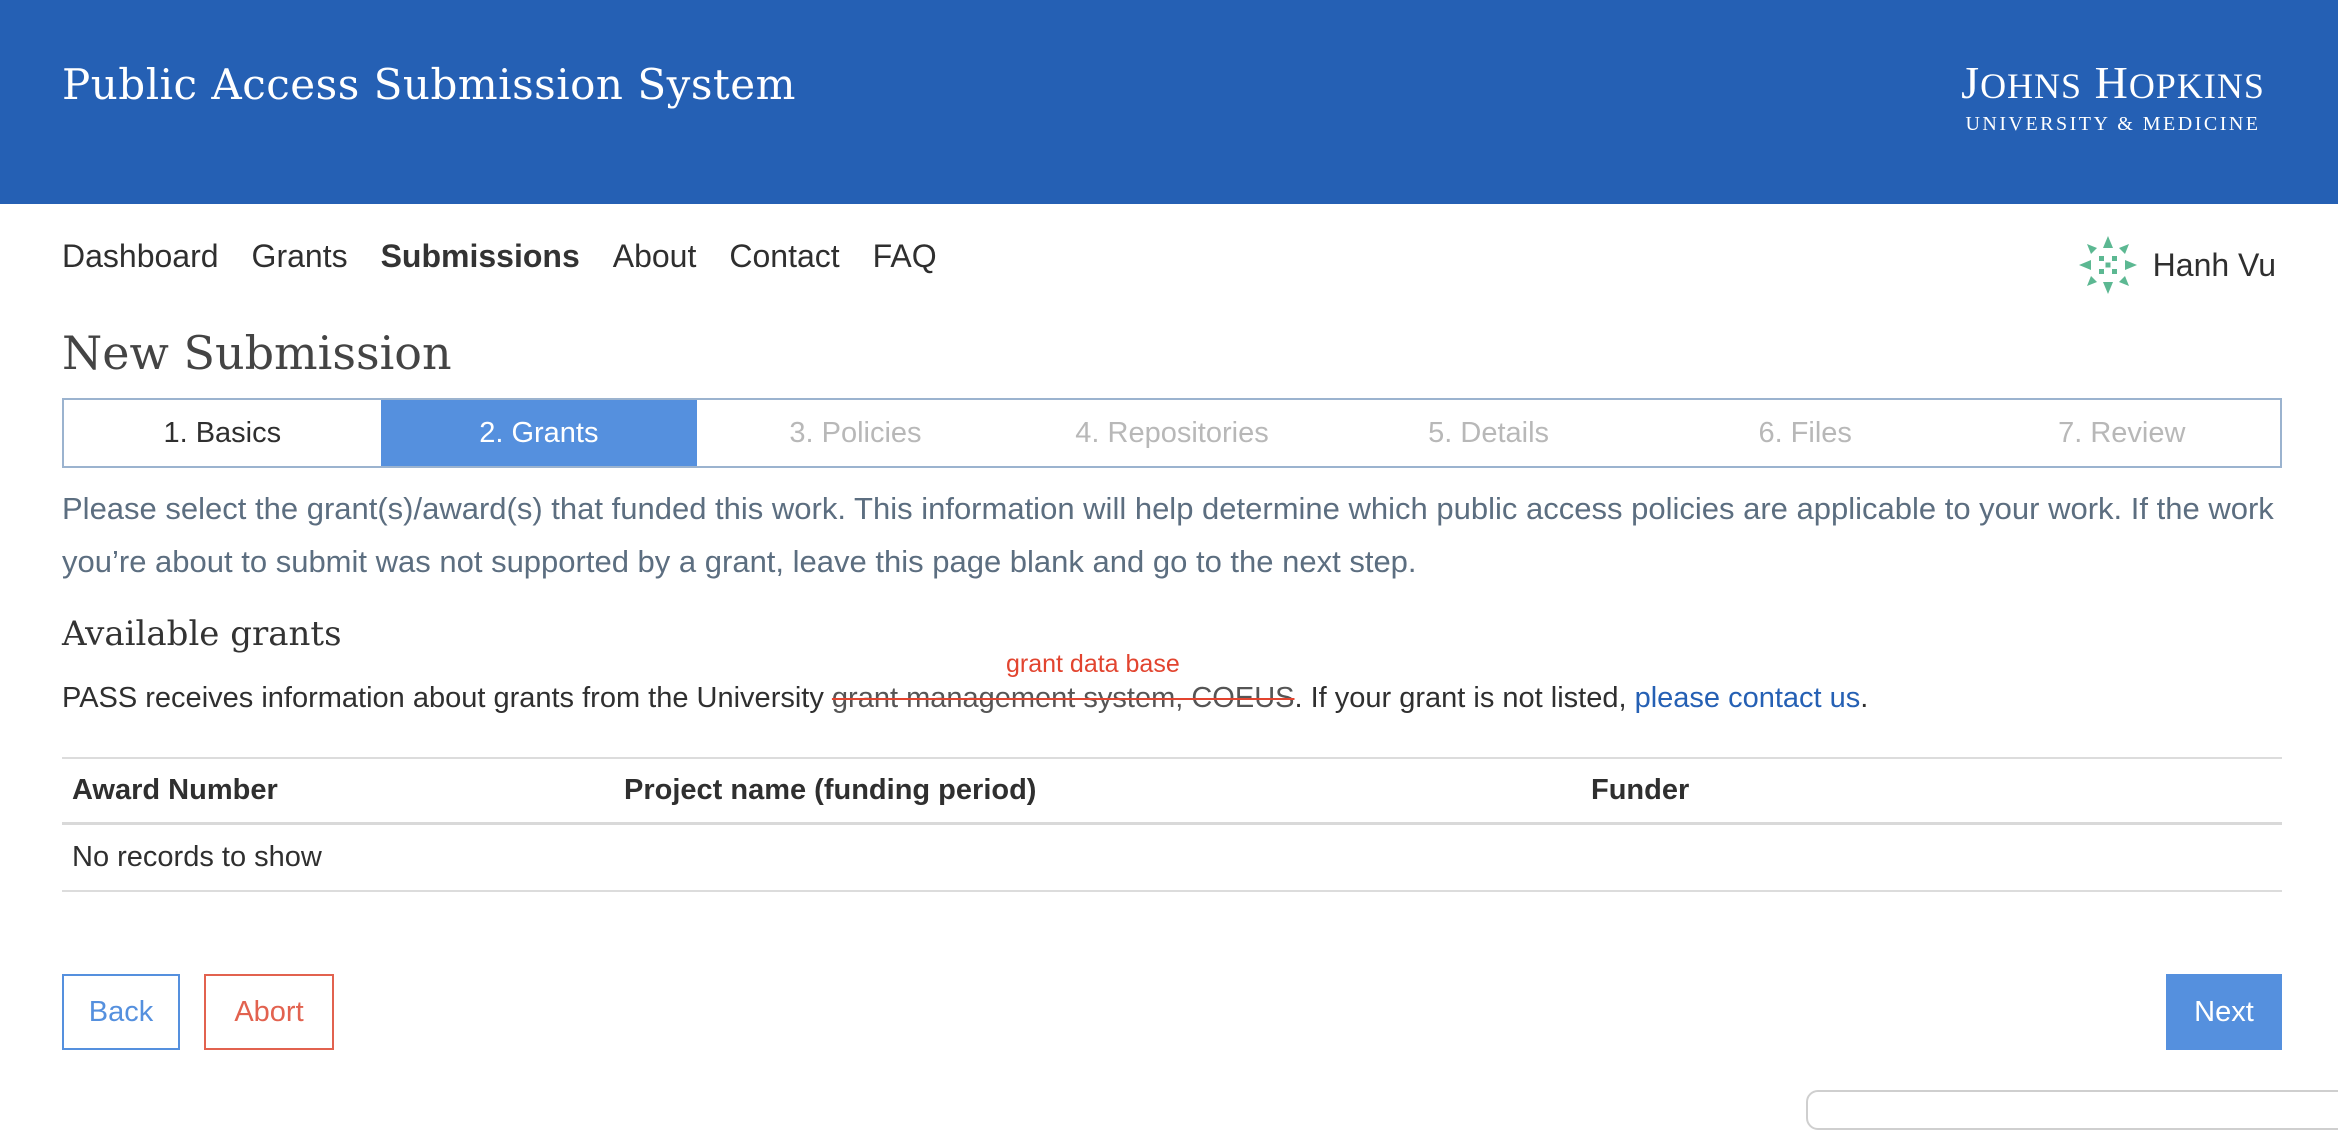  Describe the element at coordinates (2113, 82) in the screenshot. I see `logo-main-text: JOHNS HOPKINS` at that location.